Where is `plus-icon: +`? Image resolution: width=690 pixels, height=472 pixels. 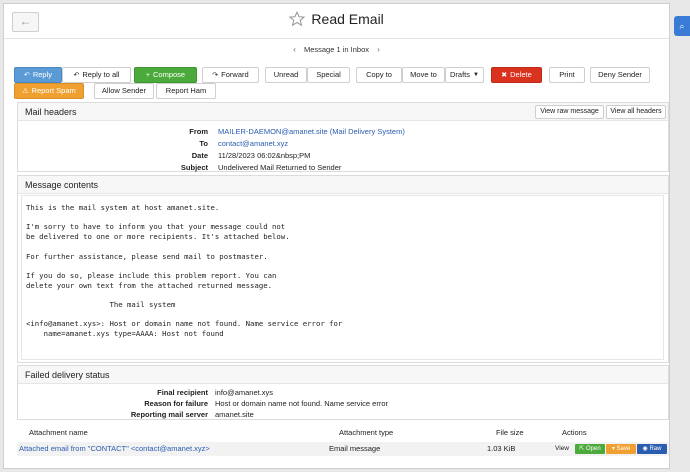 plus-icon: + is located at coordinates (147, 75).